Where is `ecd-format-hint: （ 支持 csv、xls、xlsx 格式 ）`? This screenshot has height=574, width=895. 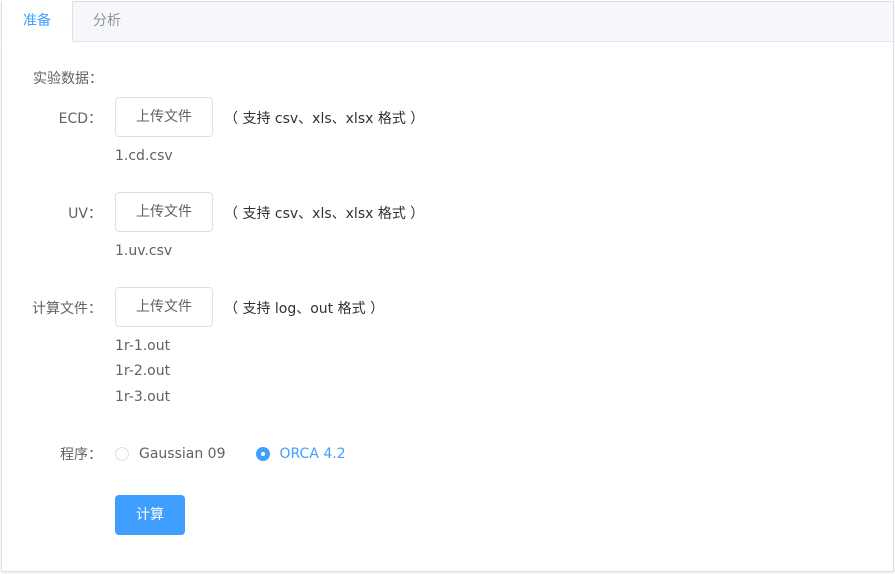
ecd-format-hint: （ 支持 csv、xls、xlsx 格式 ） is located at coordinates (324, 119).